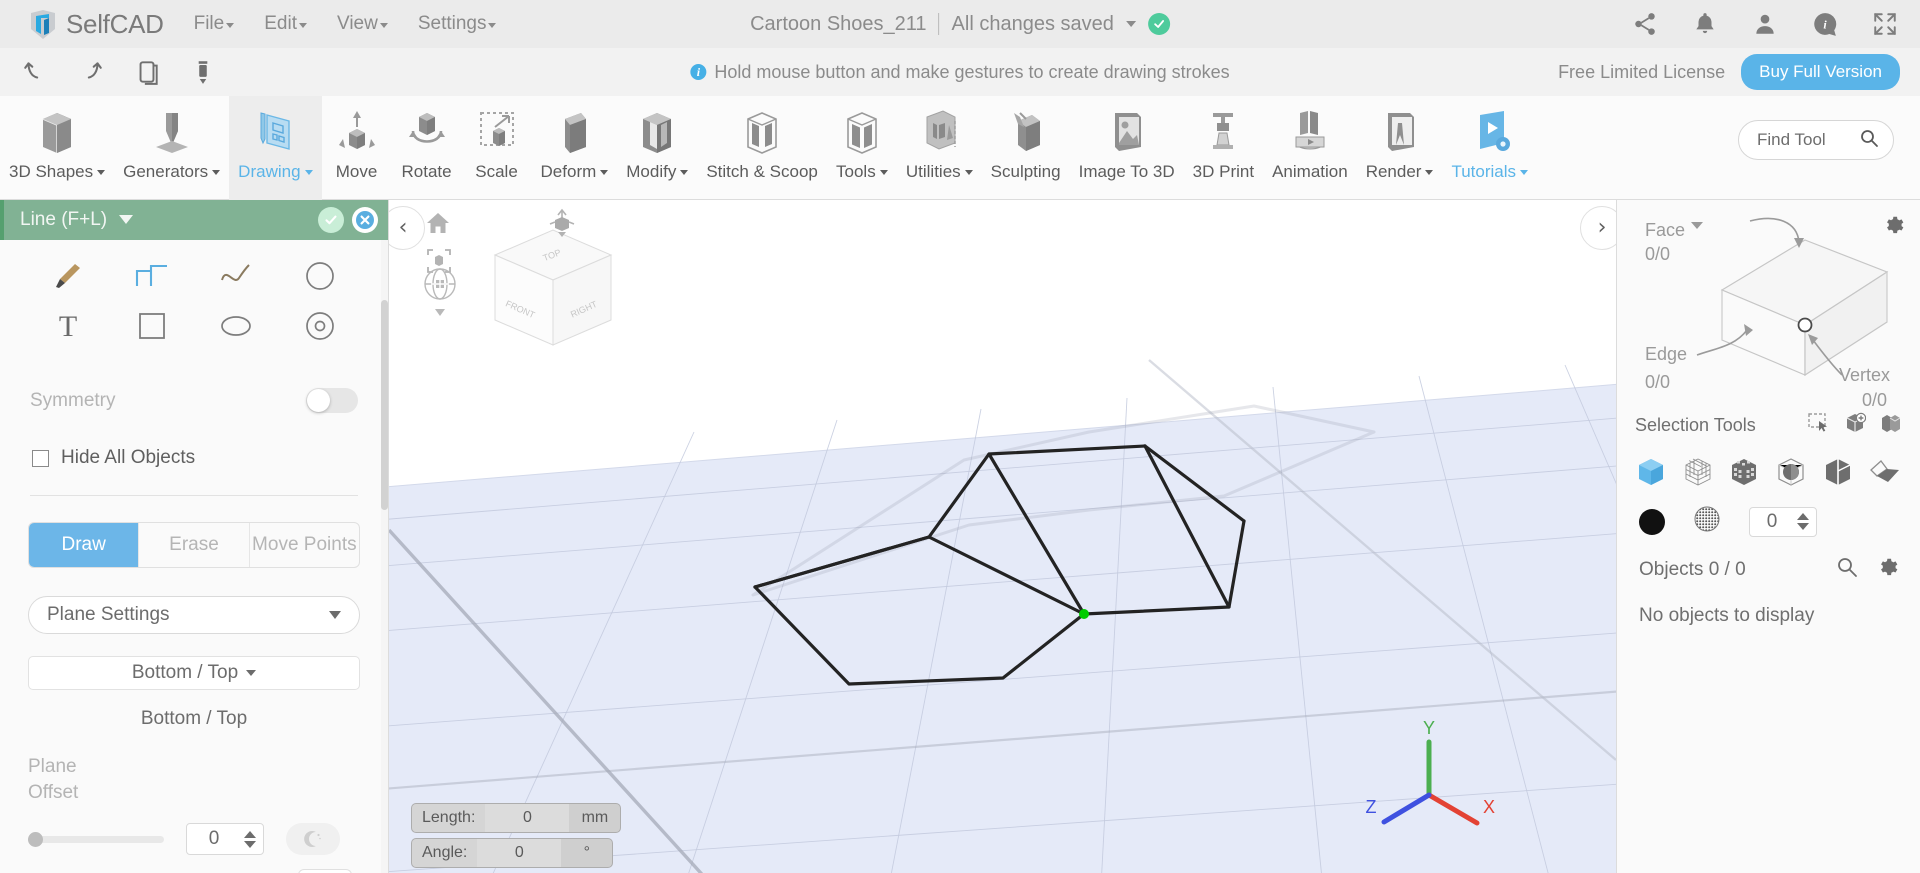  What do you see at coordinates (1705, 24) in the screenshot?
I see `bell-icon` at bounding box center [1705, 24].